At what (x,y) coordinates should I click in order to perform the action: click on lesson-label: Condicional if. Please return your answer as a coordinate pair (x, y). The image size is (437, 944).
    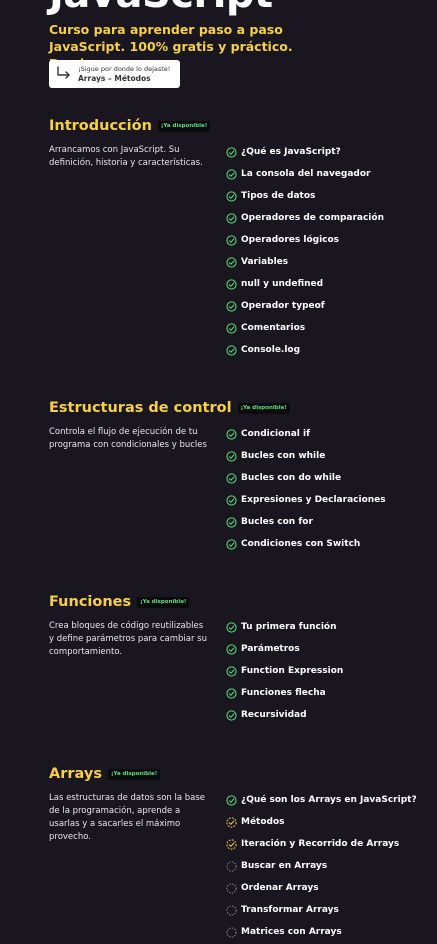
    Looking at the image, I should click on (276, 434).